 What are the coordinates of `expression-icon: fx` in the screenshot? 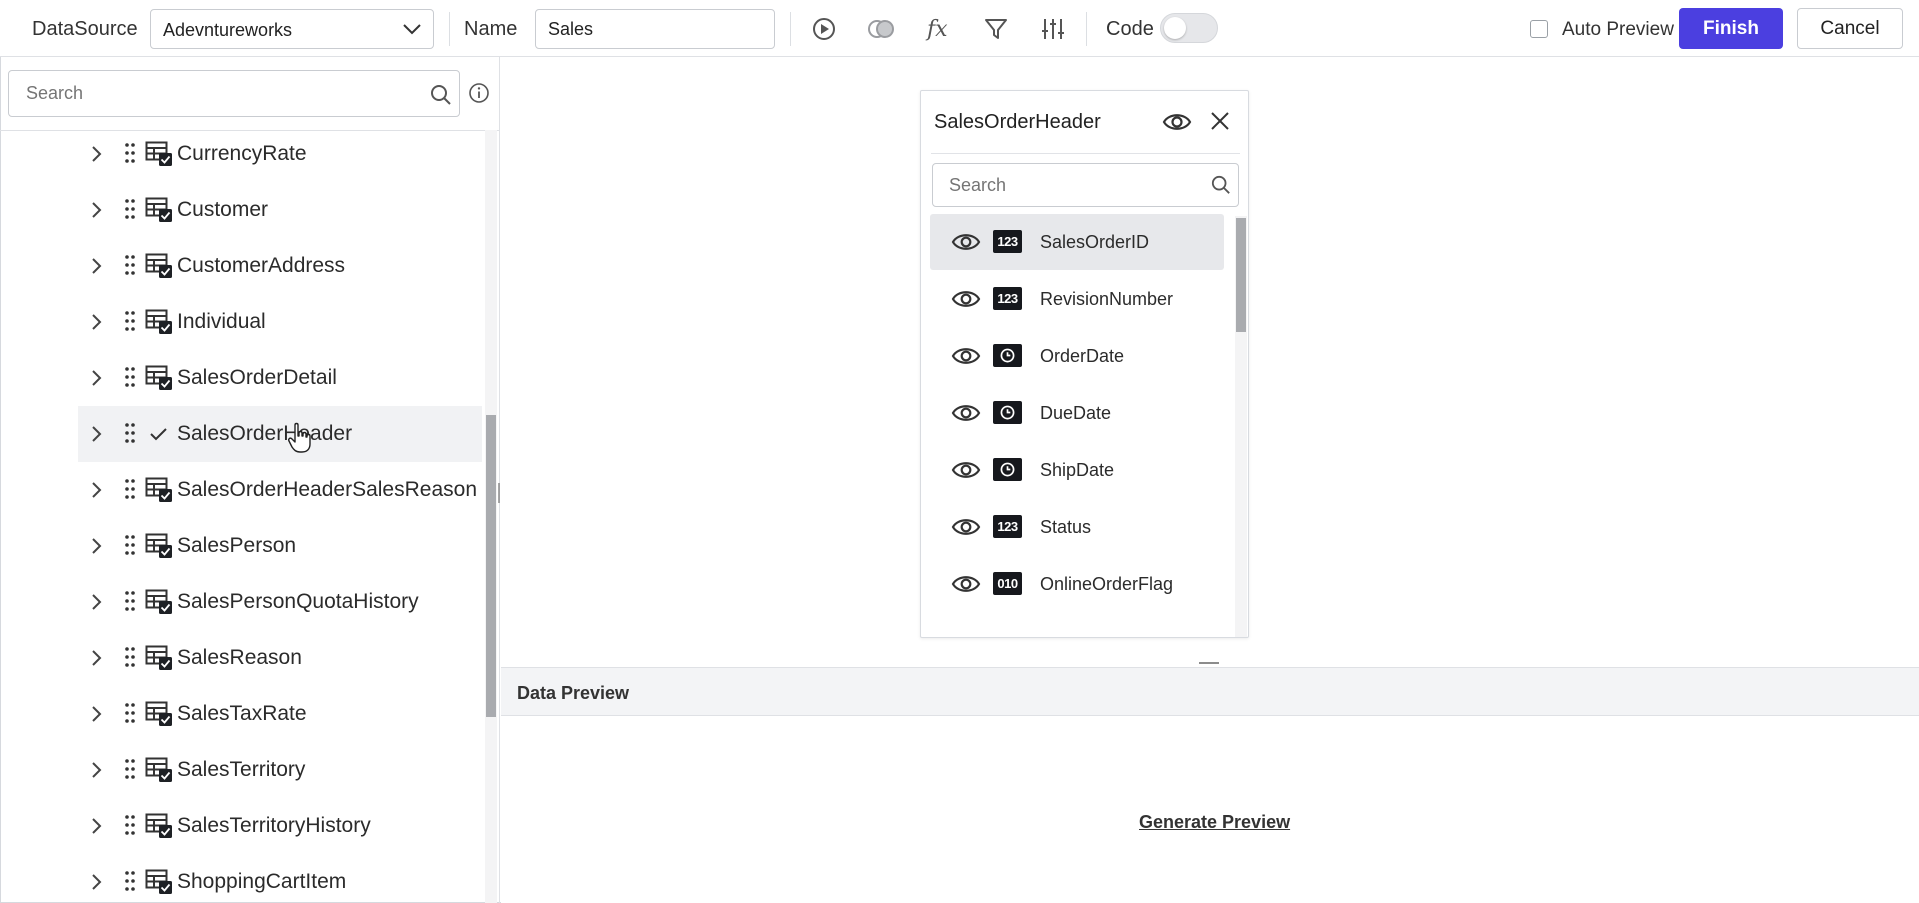 It's located at (939, 29).